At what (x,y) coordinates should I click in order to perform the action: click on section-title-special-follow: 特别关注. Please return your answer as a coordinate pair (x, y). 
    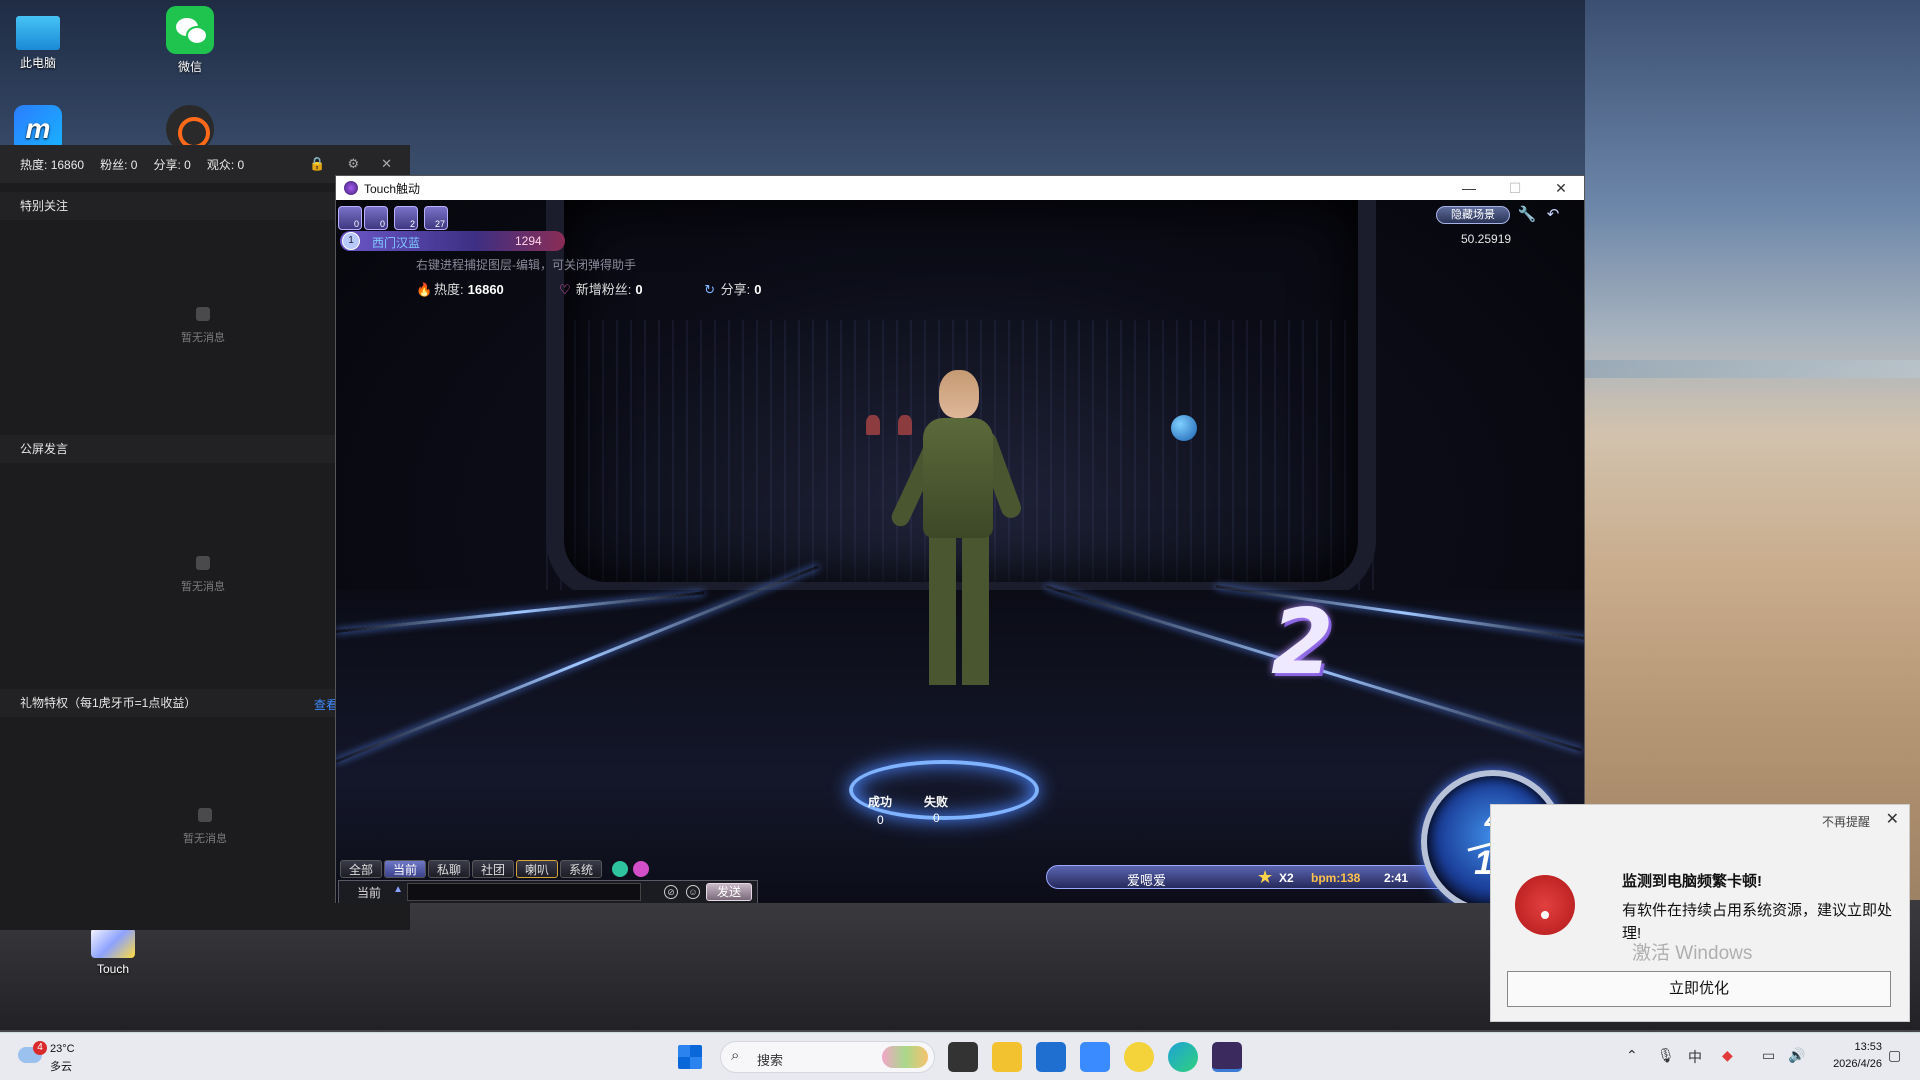
    Looking at the image, I should click on (167, 206).